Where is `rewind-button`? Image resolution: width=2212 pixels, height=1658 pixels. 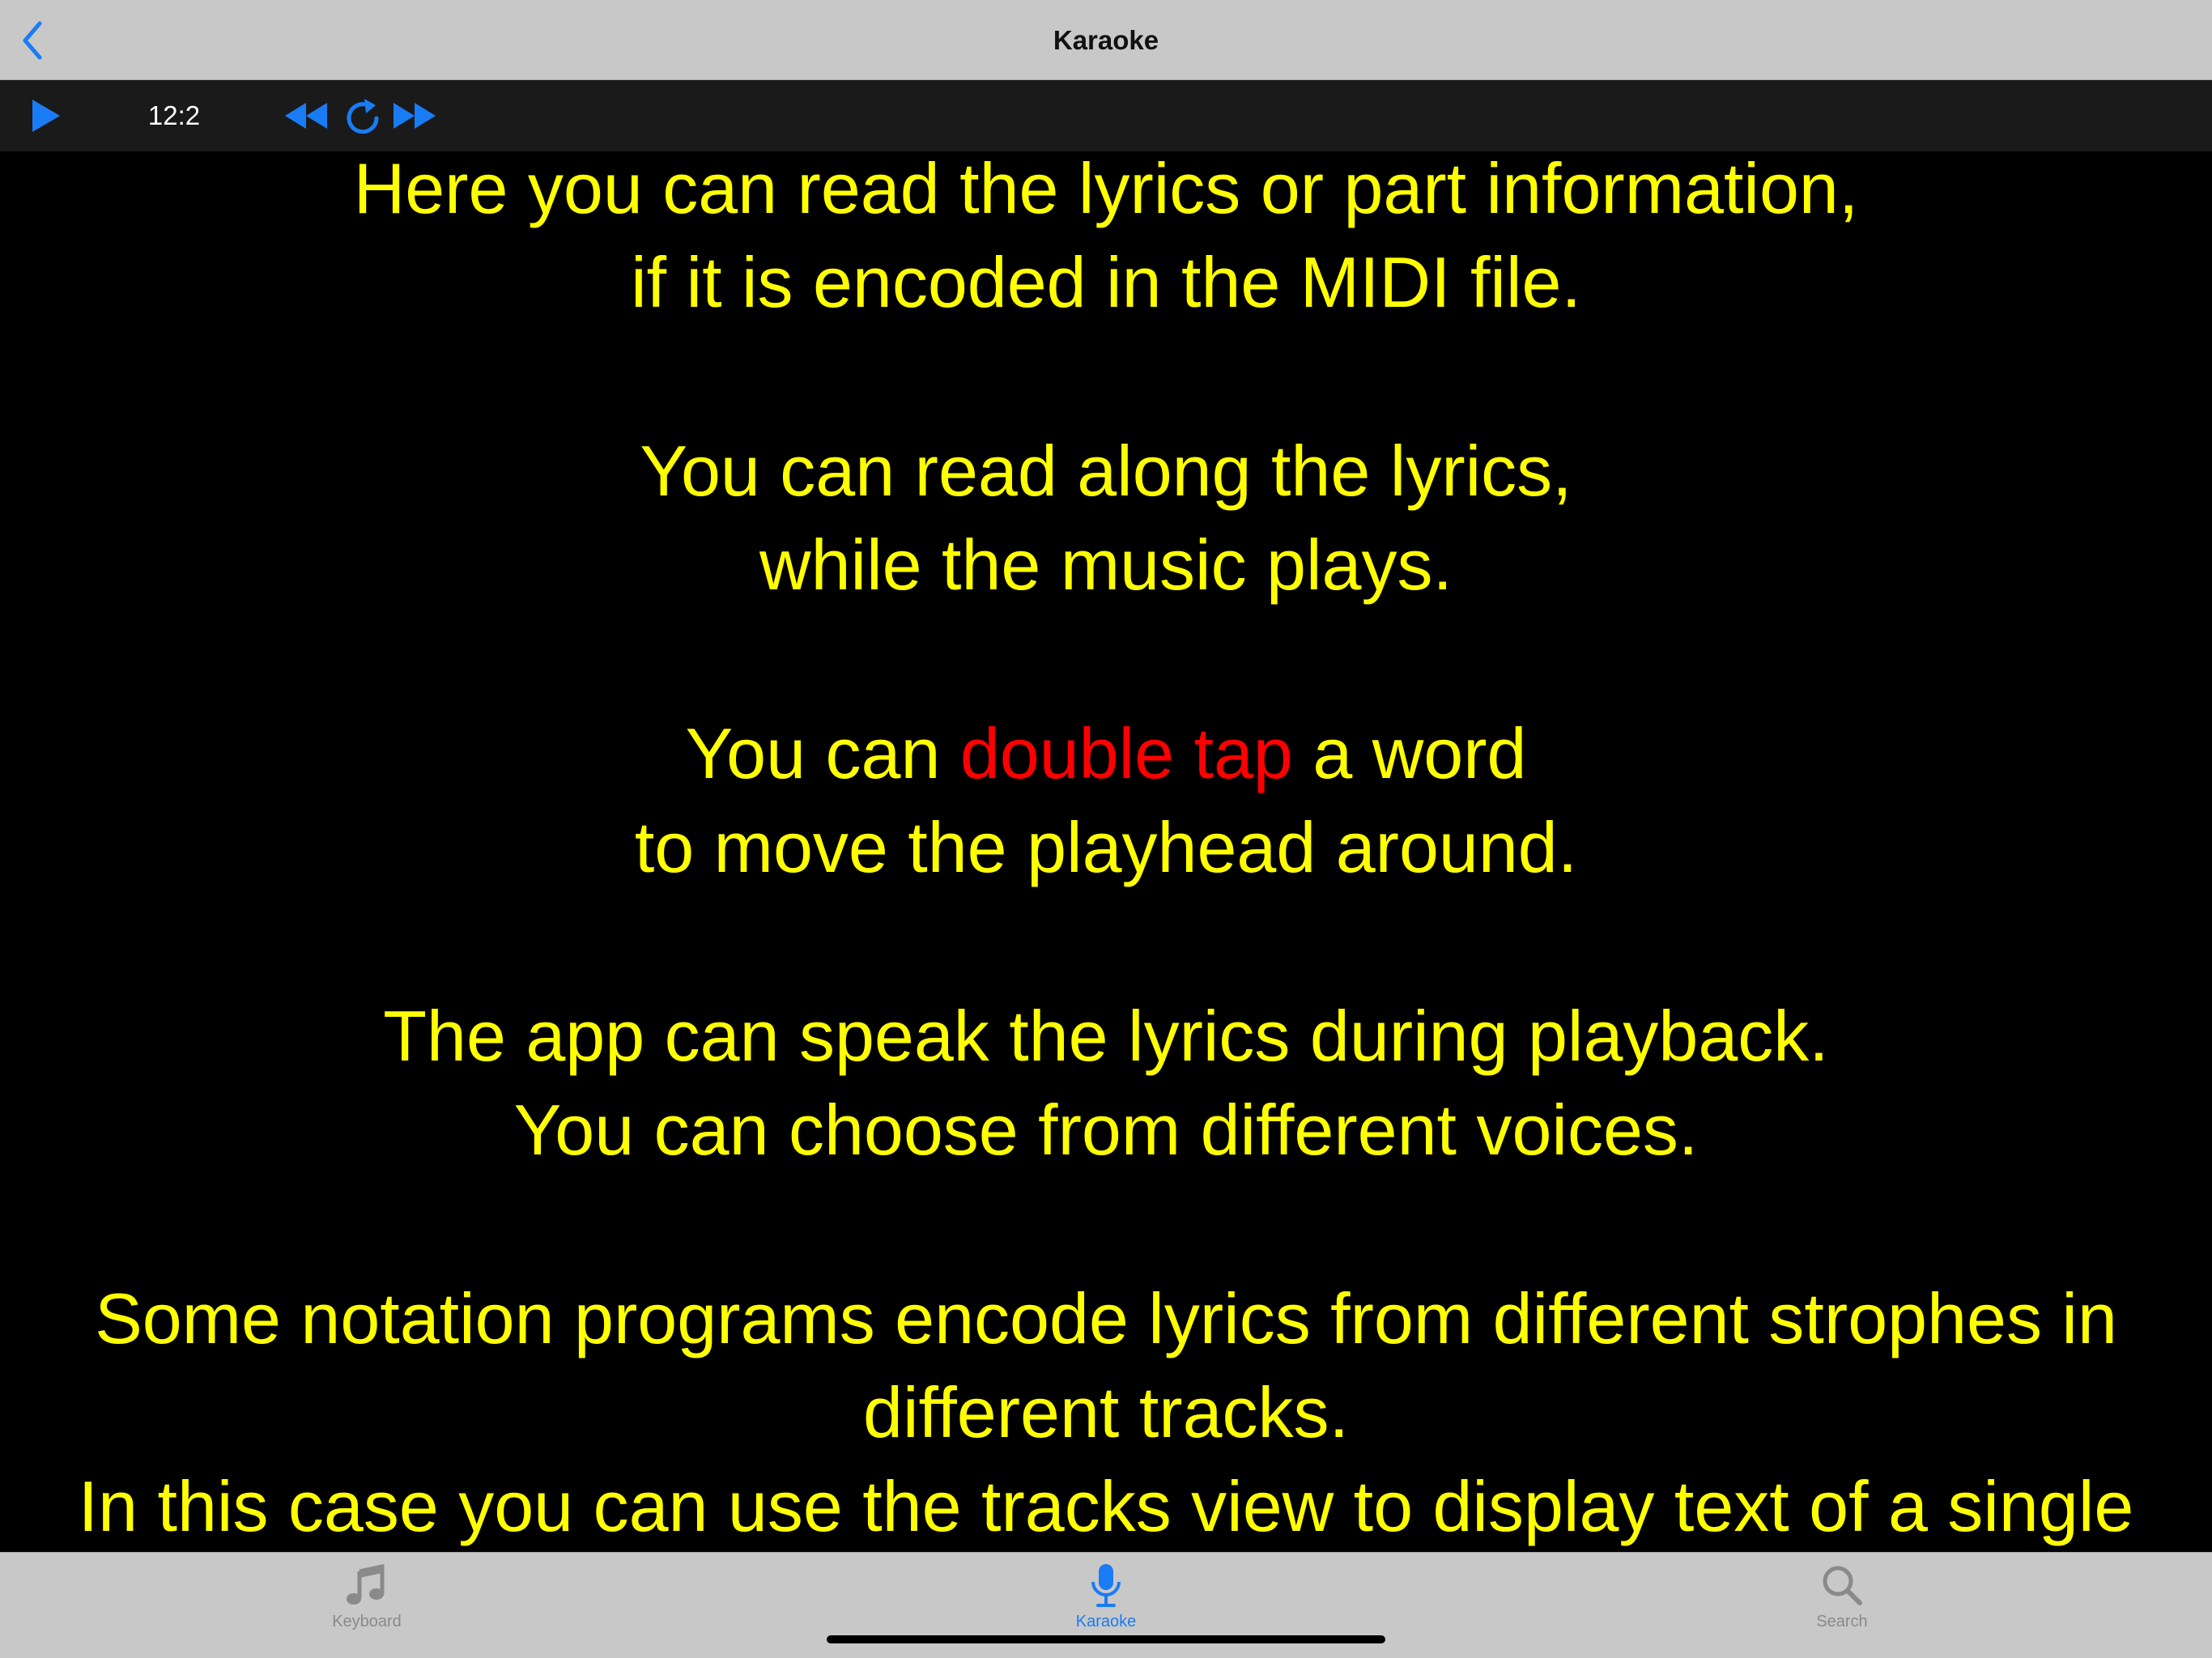
rewind-button is located at coordinates (306, 116).